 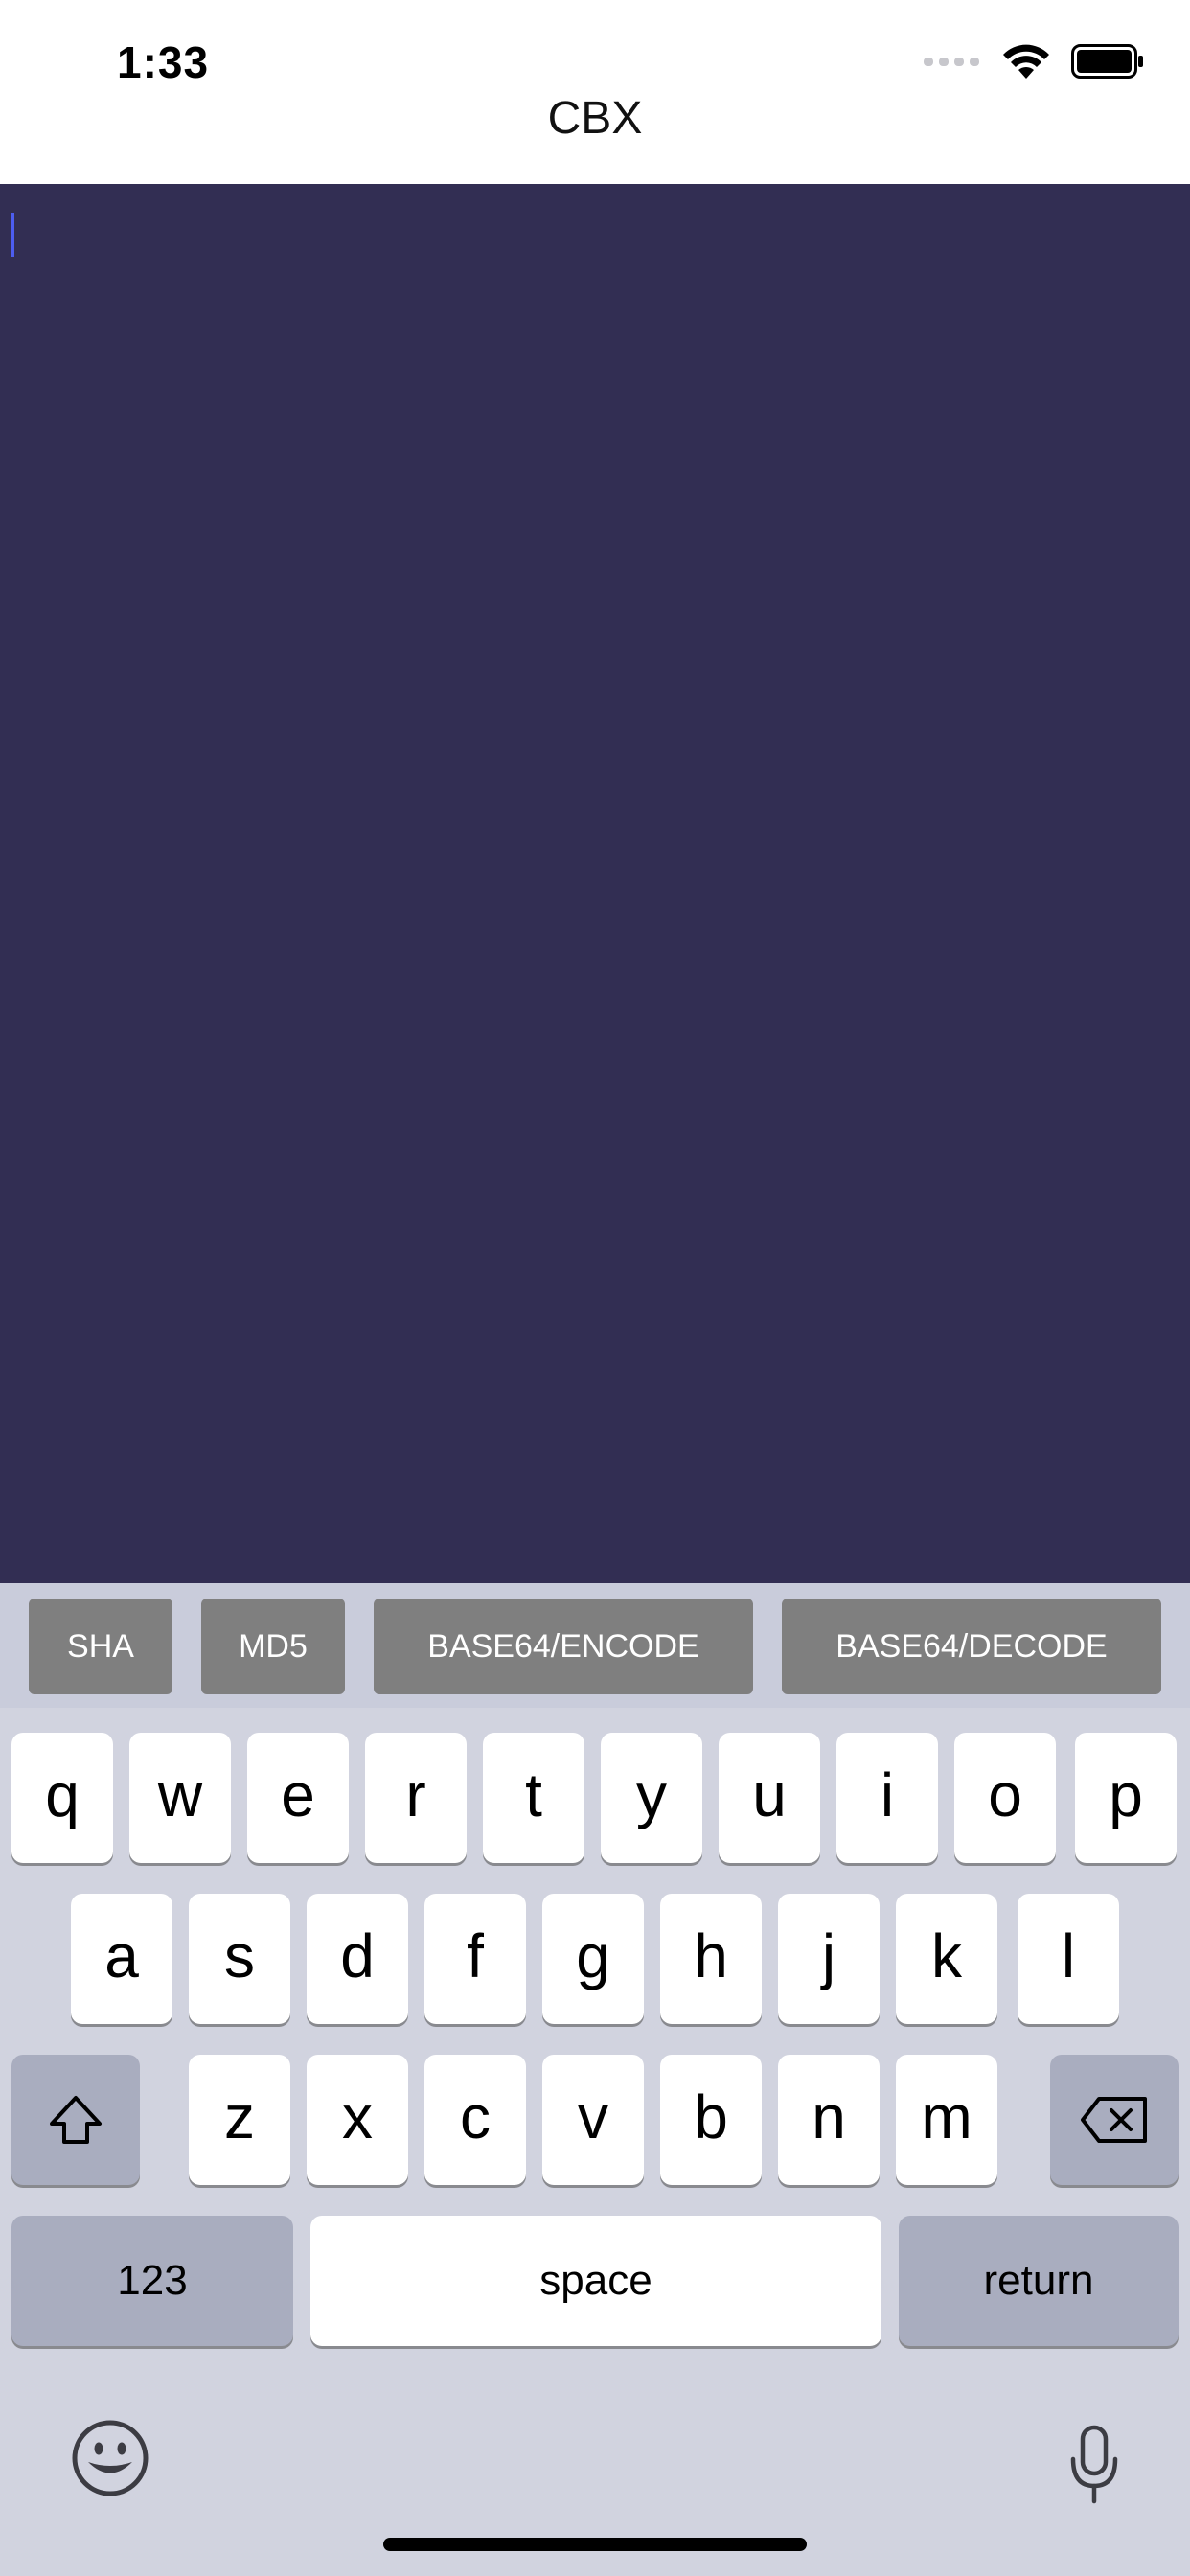 I want to click on shift-icon, so click(x=76, y=2120).